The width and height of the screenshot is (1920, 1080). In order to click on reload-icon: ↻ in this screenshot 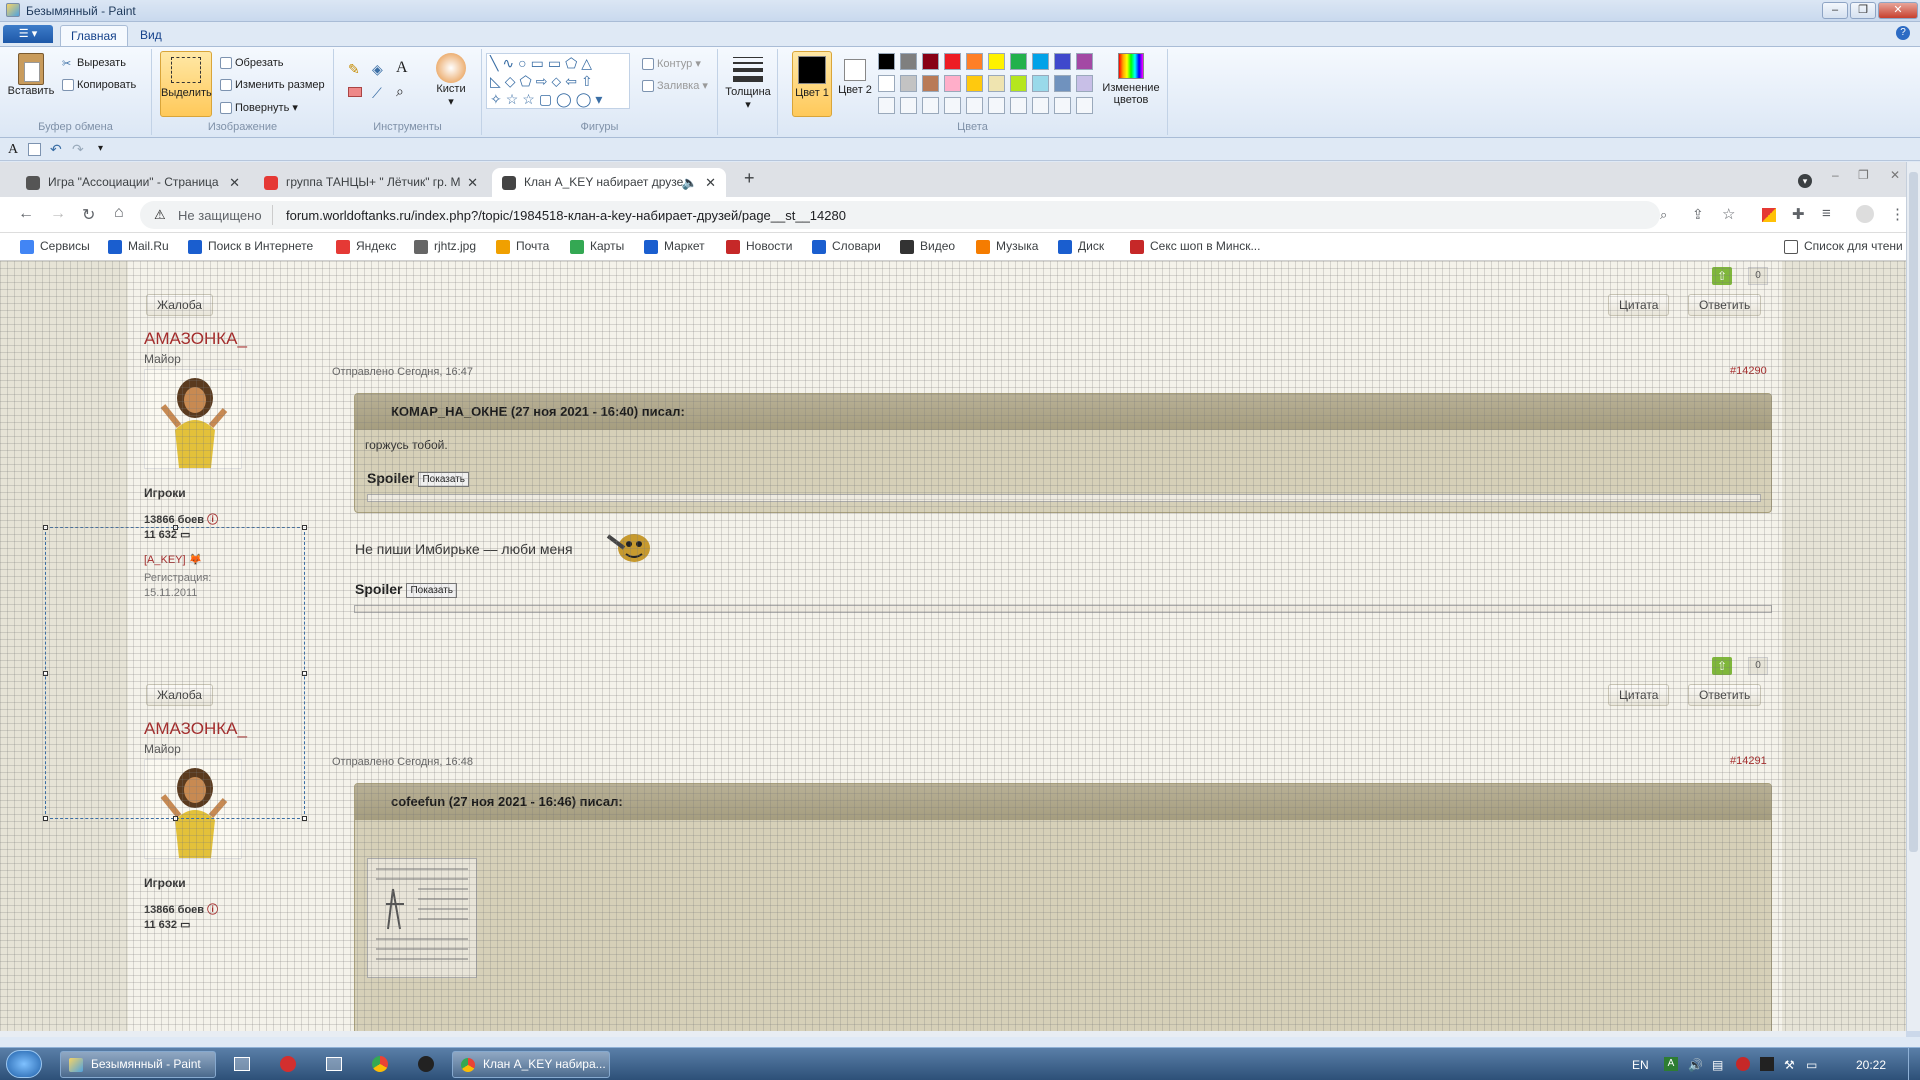, I will do `click(88, 215)`.